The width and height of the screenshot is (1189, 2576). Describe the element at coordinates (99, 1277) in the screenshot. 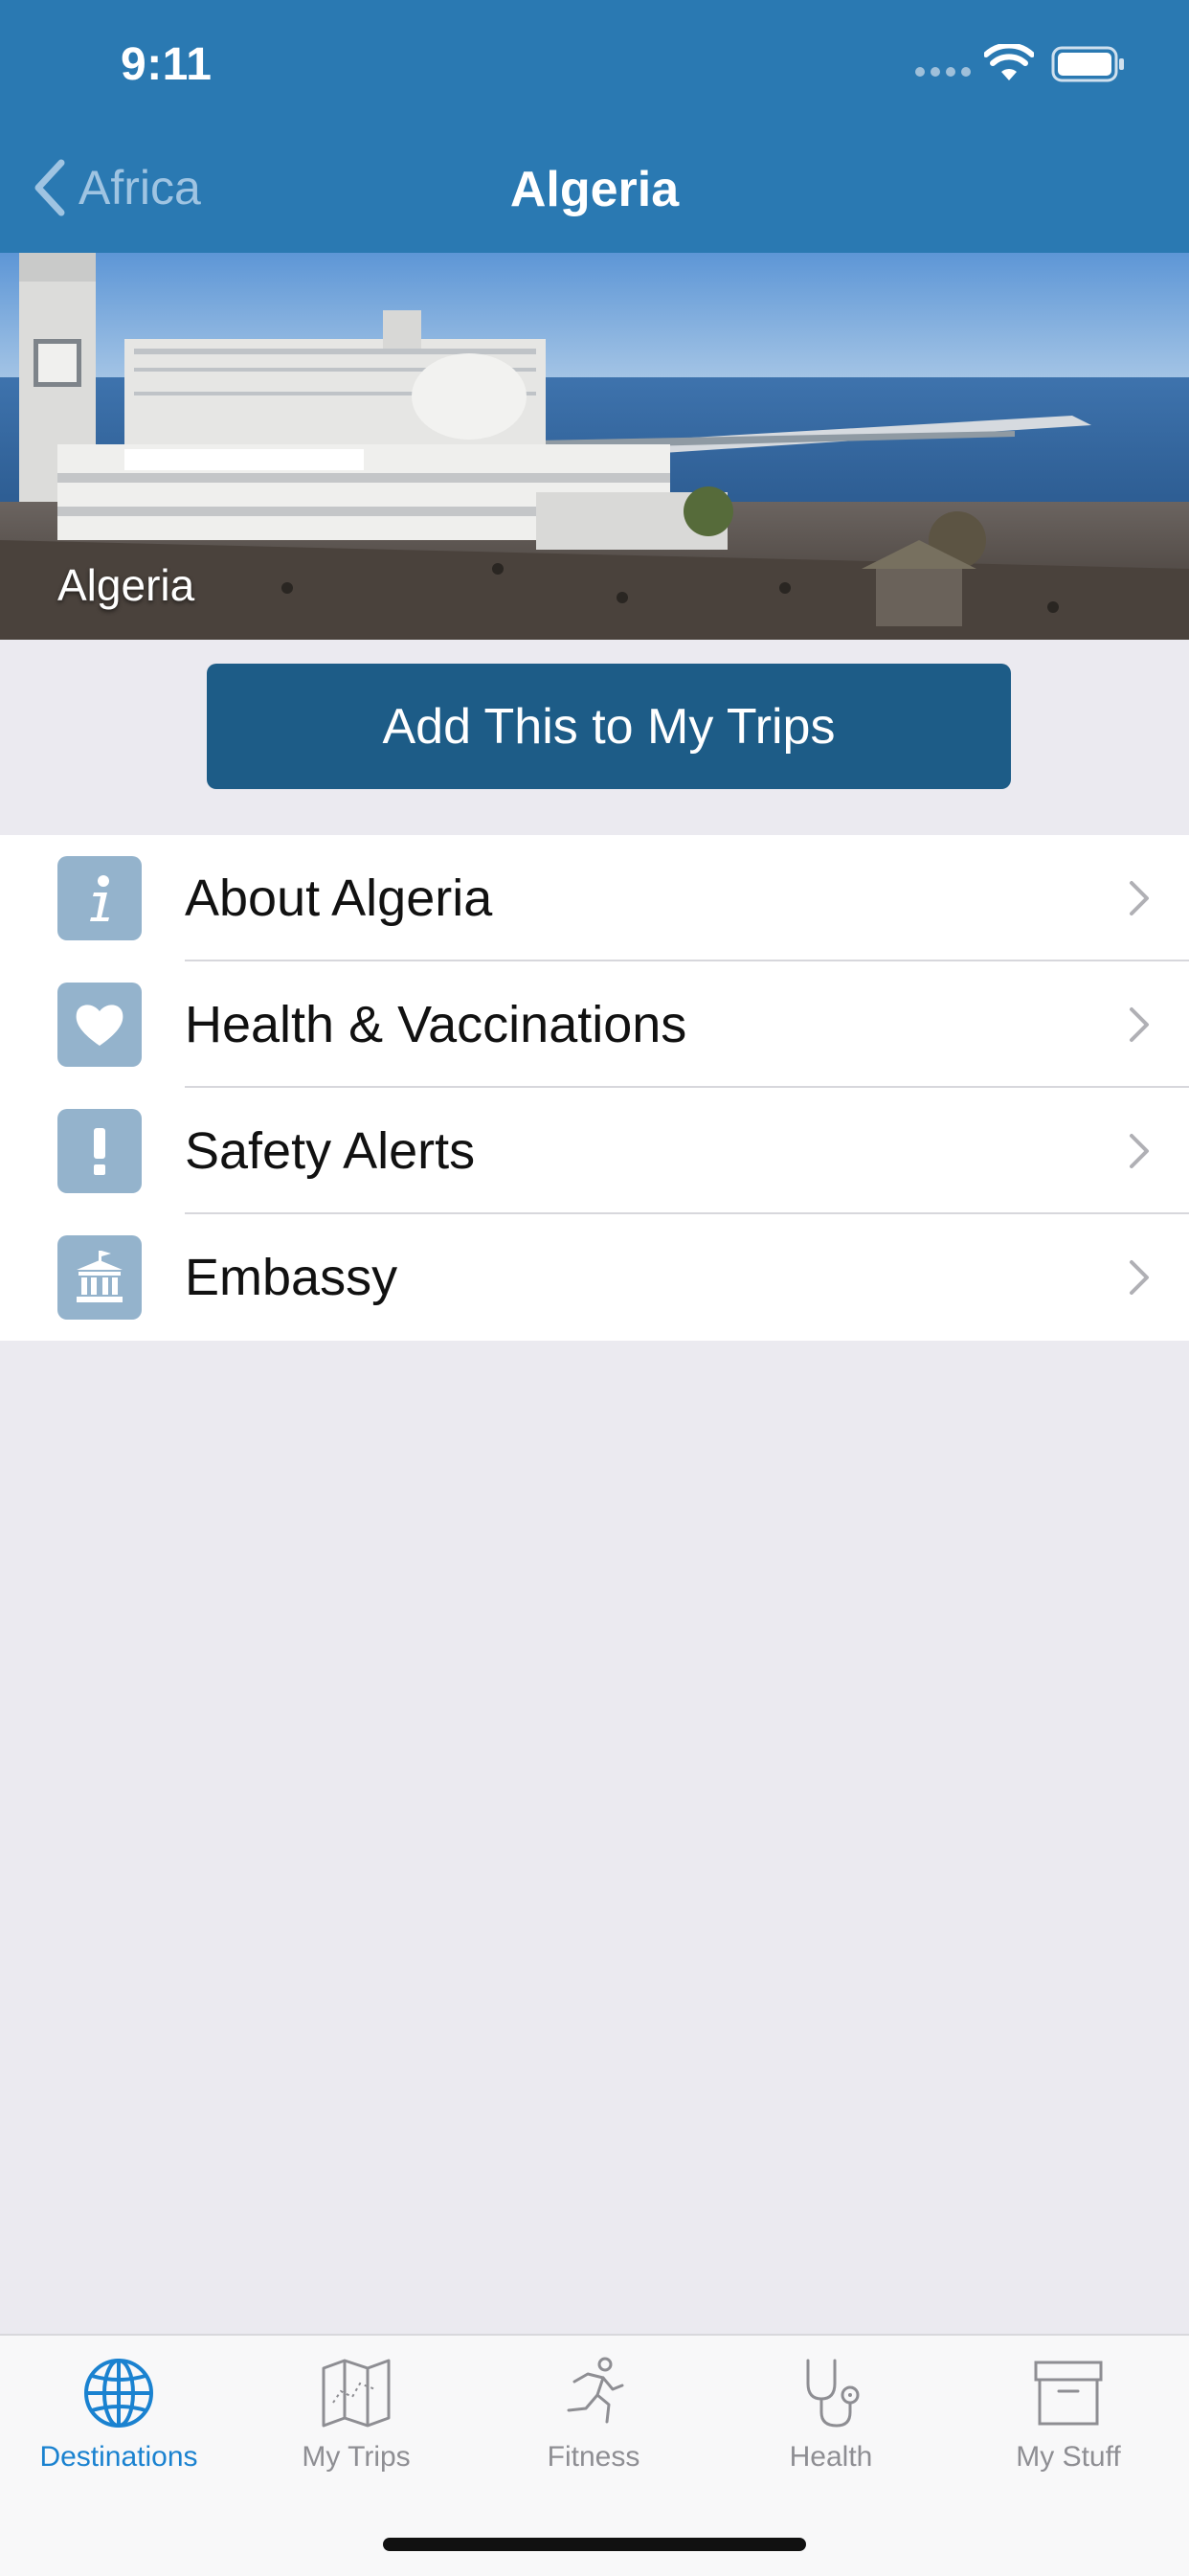

I see `embassy-building-icon` at that location.